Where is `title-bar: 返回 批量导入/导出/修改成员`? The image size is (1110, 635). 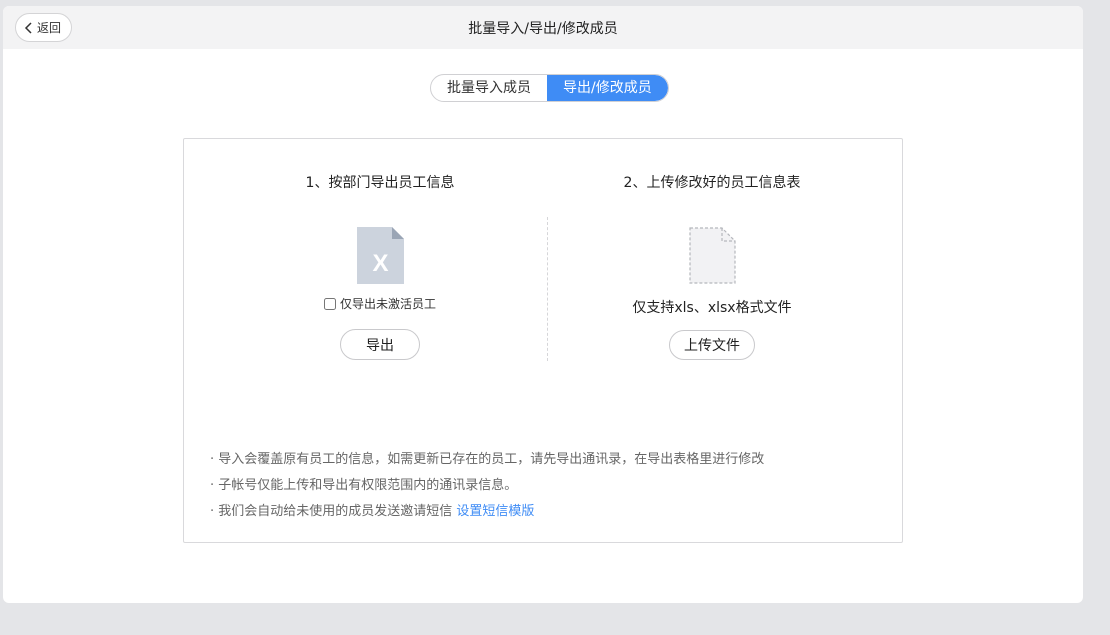
title-bar: 返回 批量导入/导出/修改成员 is located at coordinates (543, 27).